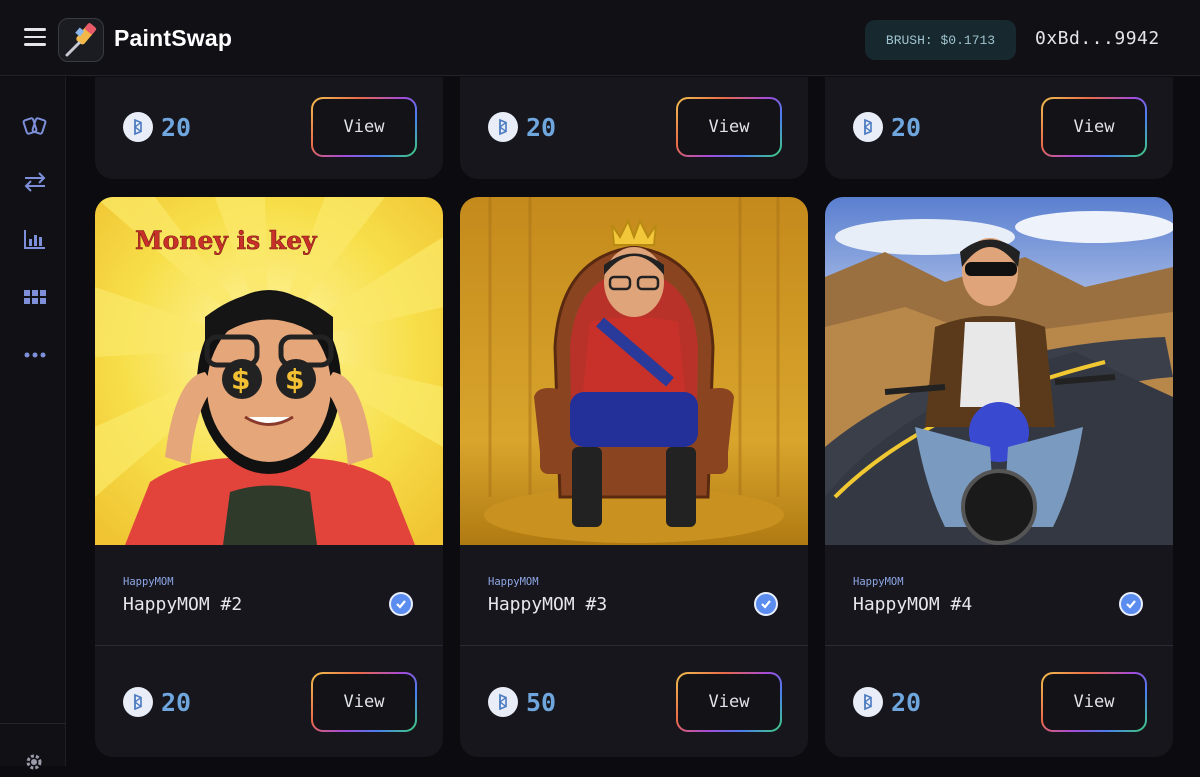 This screenshot has height=777, width=1200. What do you see at coordinates (522, 702) in the screenshot?
I see `price-row: 50` at bounding box center [522, 702].